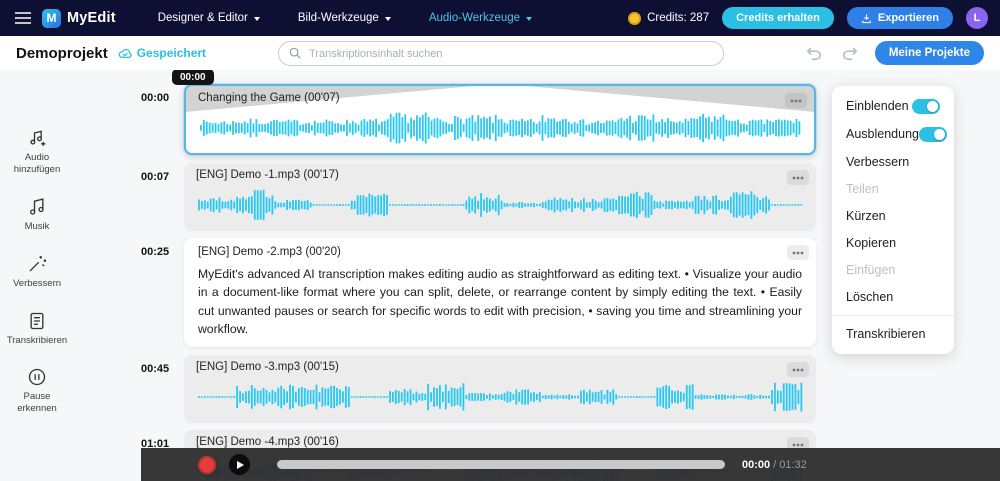 The image size is (1000, 481). Describe the element at coordinates (37, 226) in the screenshot. I see `sidebar-item-label: Musik` at that location.